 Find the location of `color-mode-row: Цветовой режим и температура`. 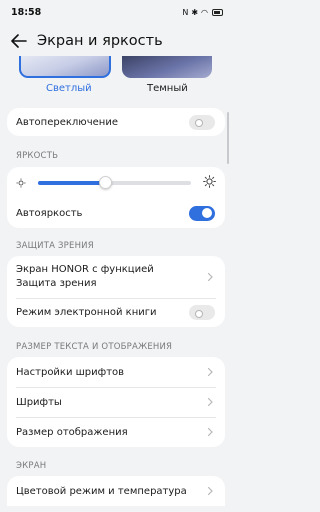

color-mode-row: Цветовой режим и температура is located at coordinates (116, 491).